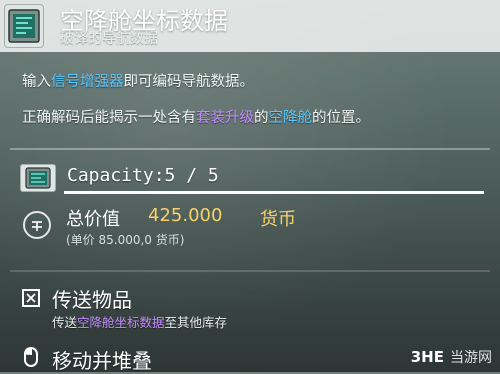  Describe the element at coordinates (225, 118) in the screenshot. I see `suit-upgrade-link: 套装升级` at that location.